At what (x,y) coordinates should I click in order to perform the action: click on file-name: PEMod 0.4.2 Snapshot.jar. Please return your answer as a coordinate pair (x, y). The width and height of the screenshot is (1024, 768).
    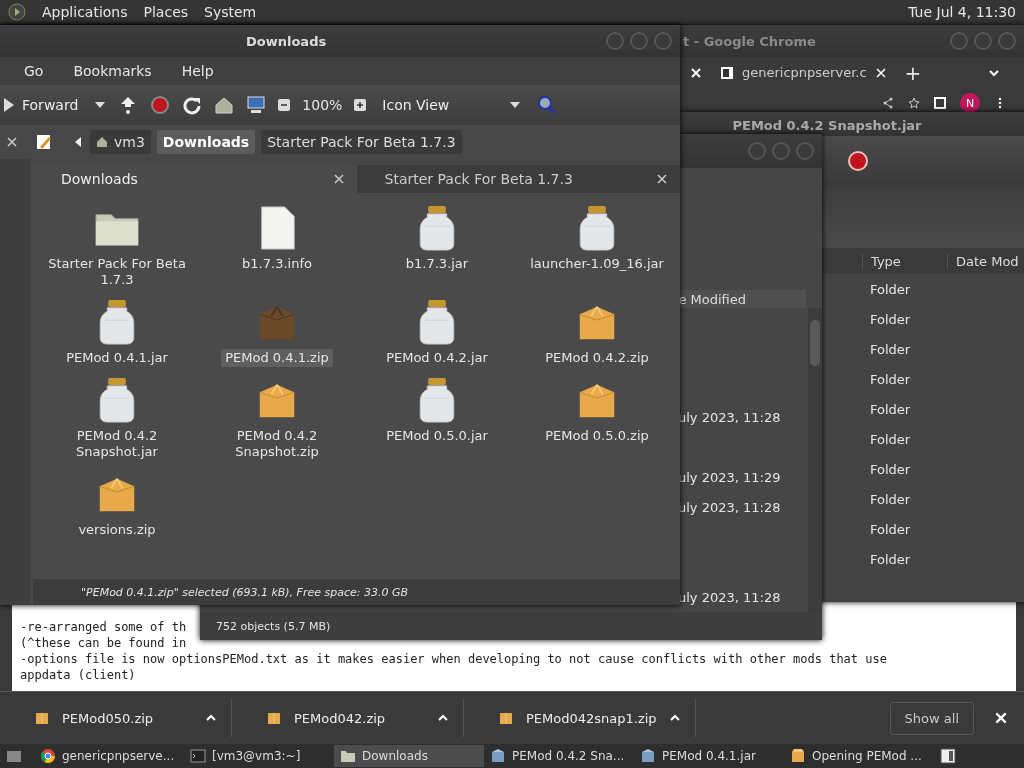
    Looking at the image, I should click on (117, 444).